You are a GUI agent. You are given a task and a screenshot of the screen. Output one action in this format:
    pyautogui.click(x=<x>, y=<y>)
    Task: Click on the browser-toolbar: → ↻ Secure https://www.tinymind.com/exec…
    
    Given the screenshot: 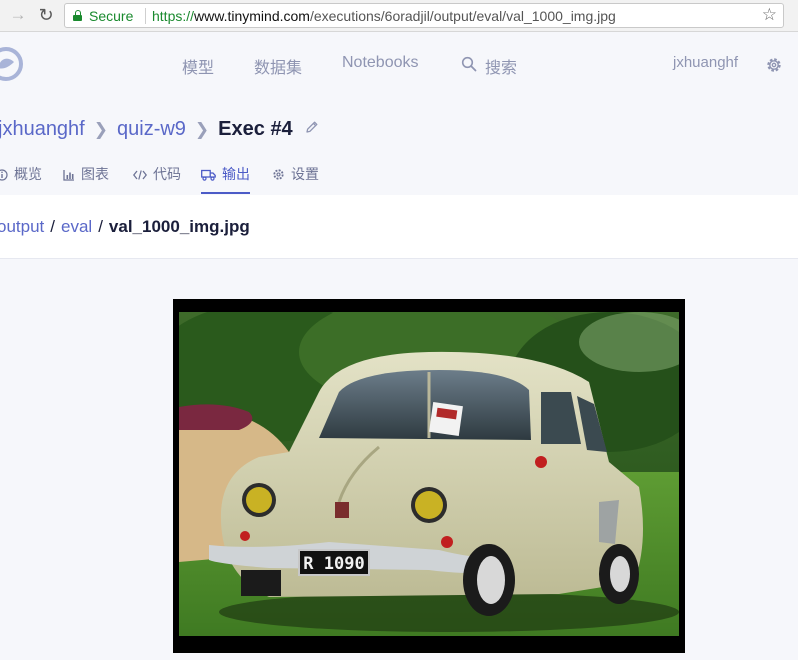 What is the action you would take?
    pyautogui.click(x=399, y=16)
    